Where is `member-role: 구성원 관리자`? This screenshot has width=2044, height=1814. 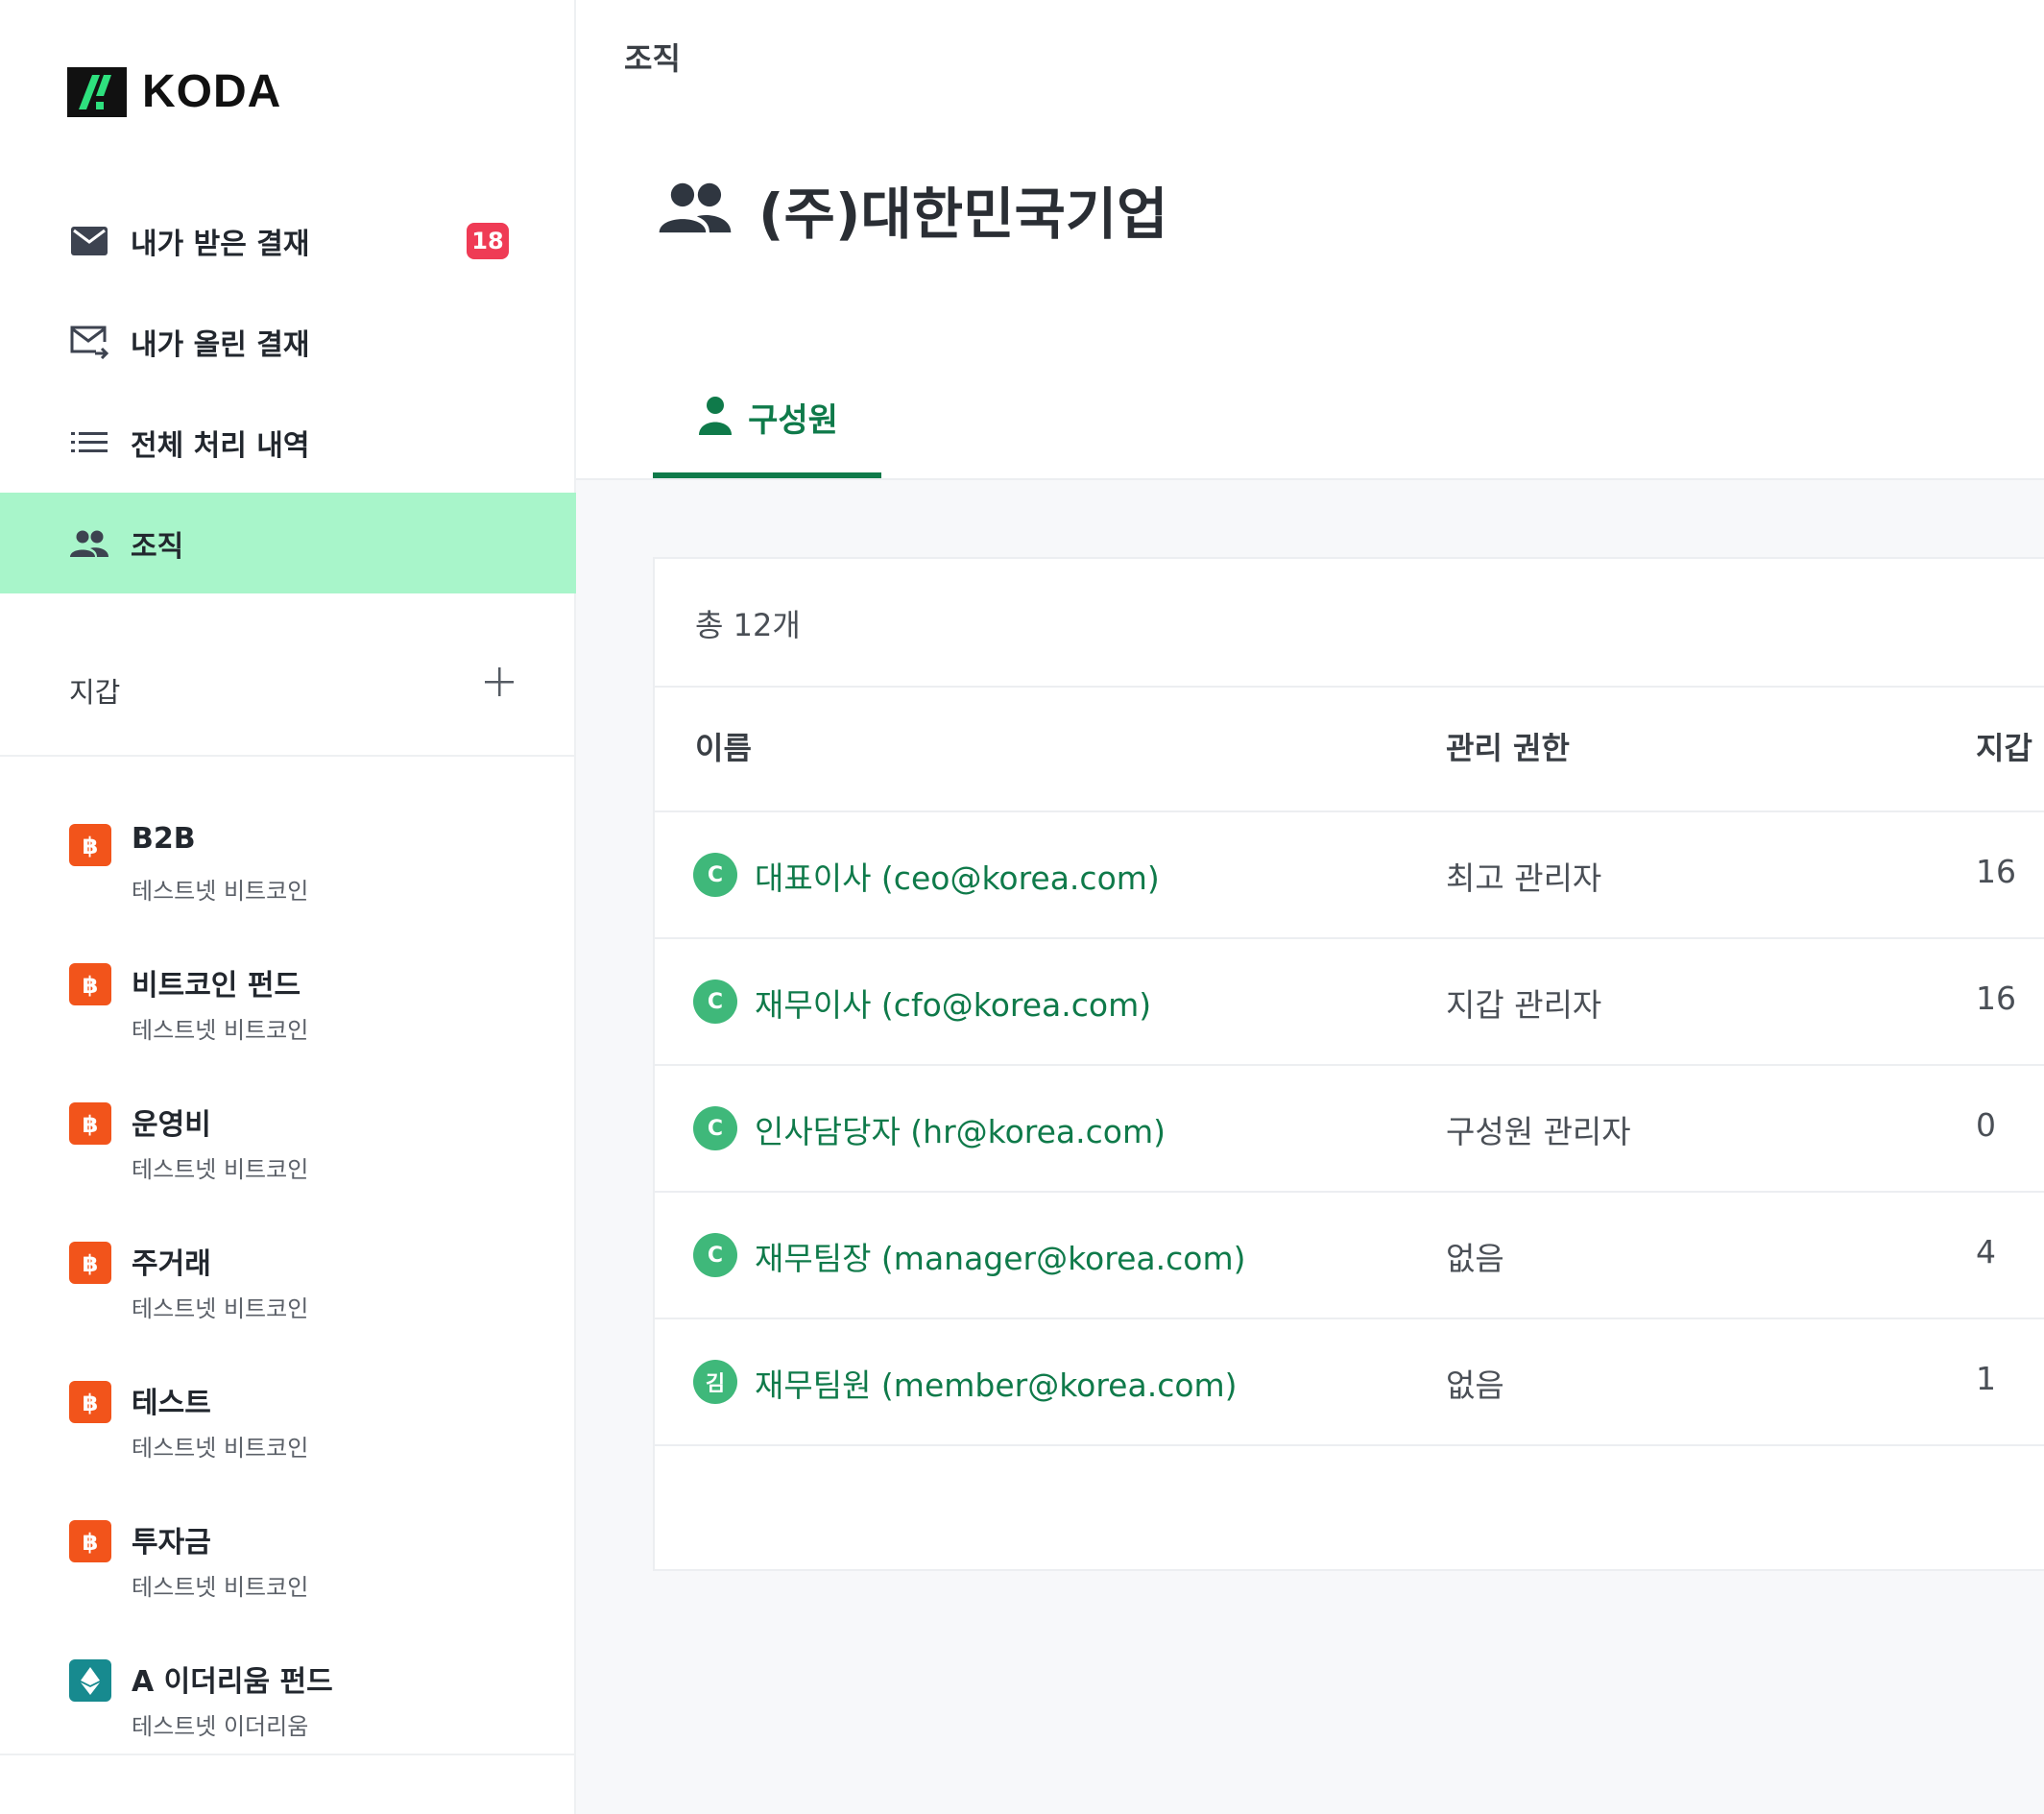 member-role: 구성원 관리자 is located at coordinates (1538, 1131).